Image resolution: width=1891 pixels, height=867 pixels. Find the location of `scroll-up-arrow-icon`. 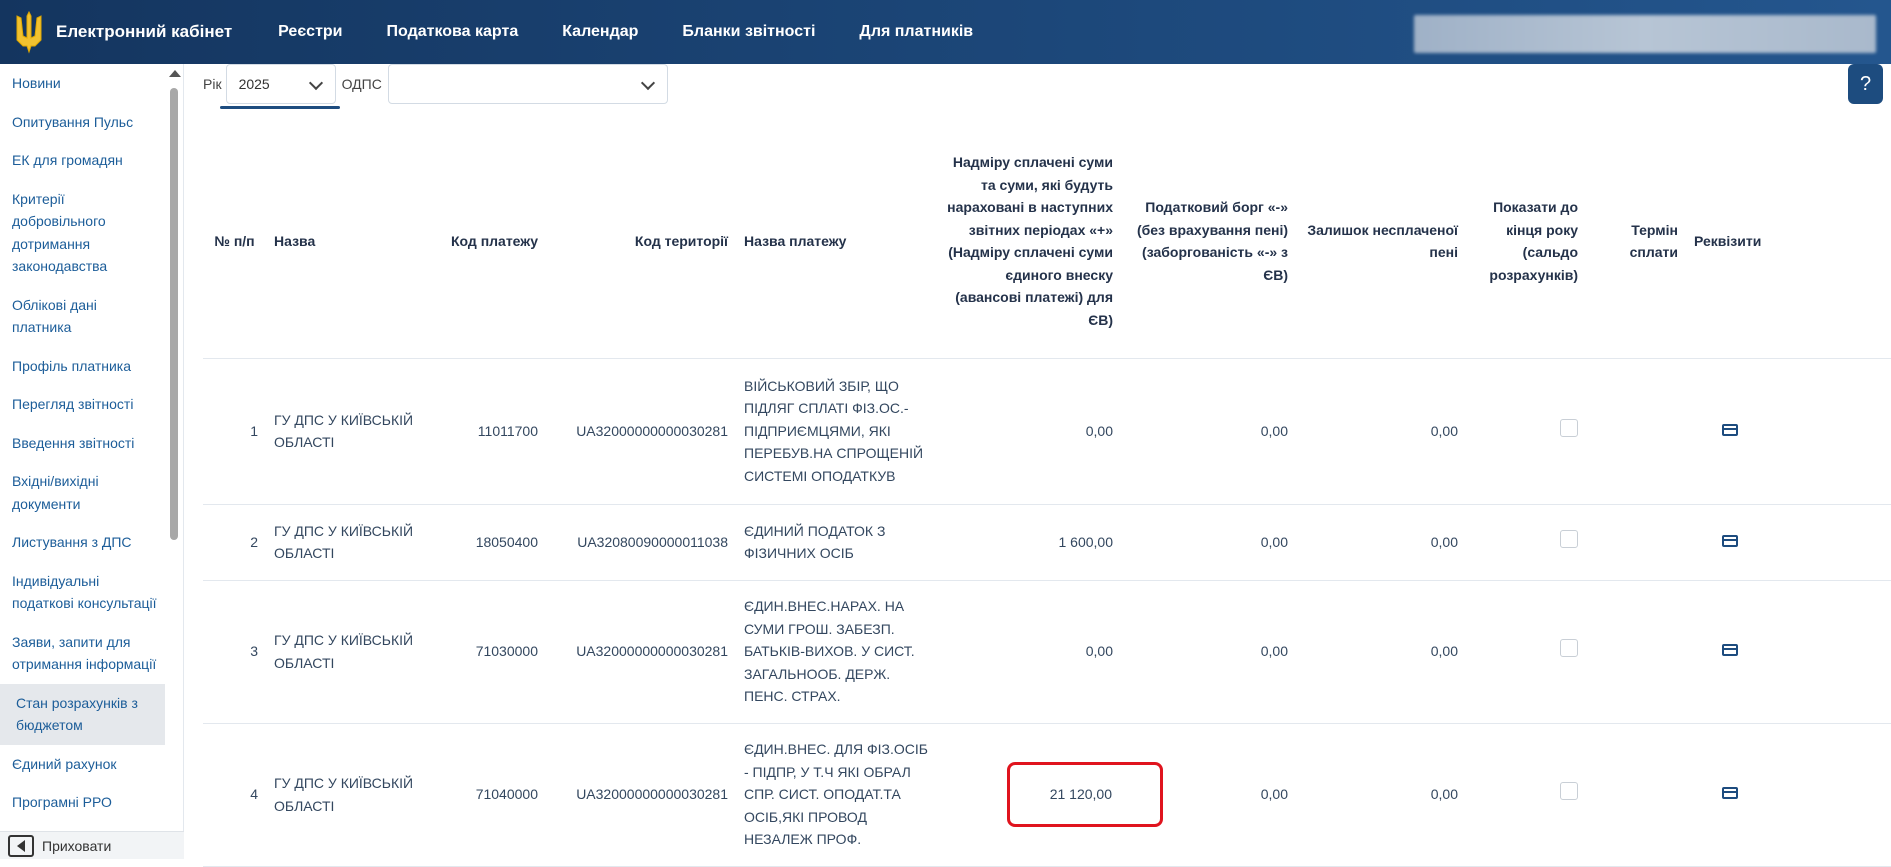

scroll-up-arrow-icon is located at coordinates (175, 73).